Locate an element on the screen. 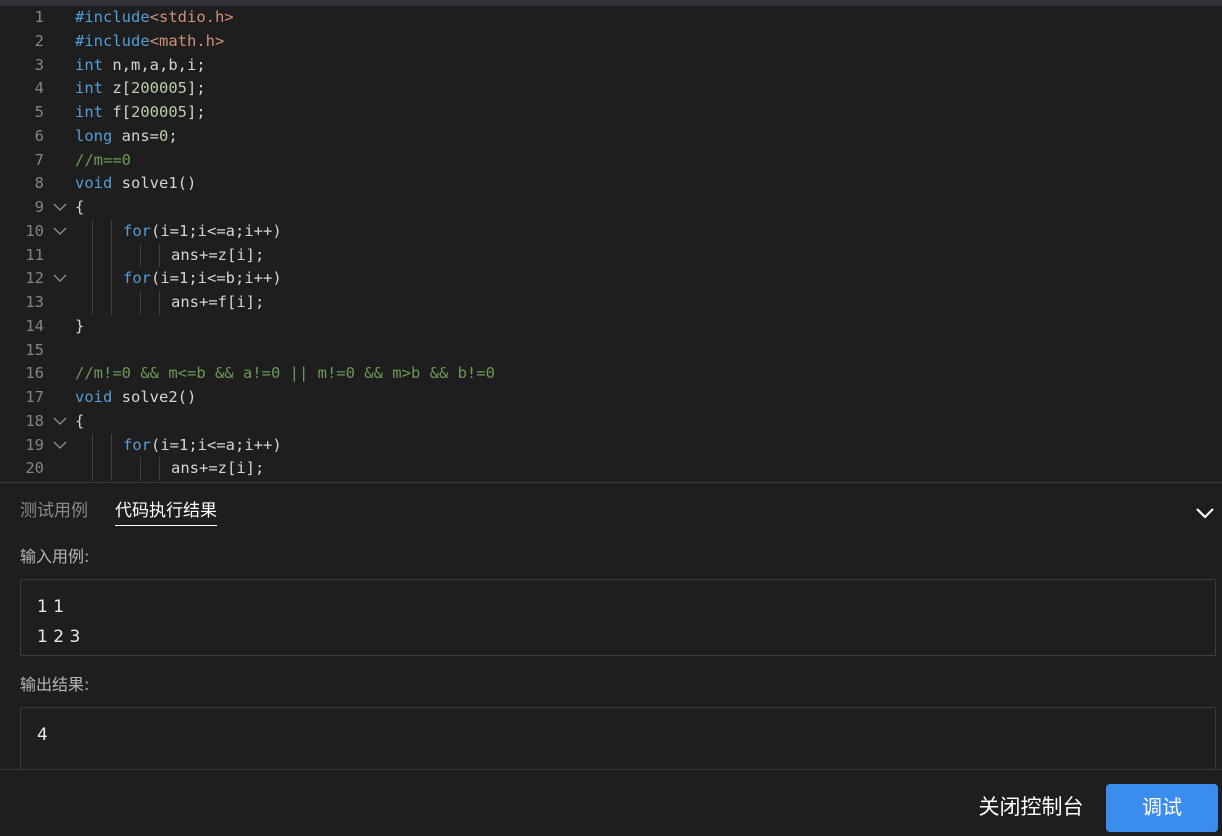  code-token: ans+=z[i]; is located at coordinates (218, 254).